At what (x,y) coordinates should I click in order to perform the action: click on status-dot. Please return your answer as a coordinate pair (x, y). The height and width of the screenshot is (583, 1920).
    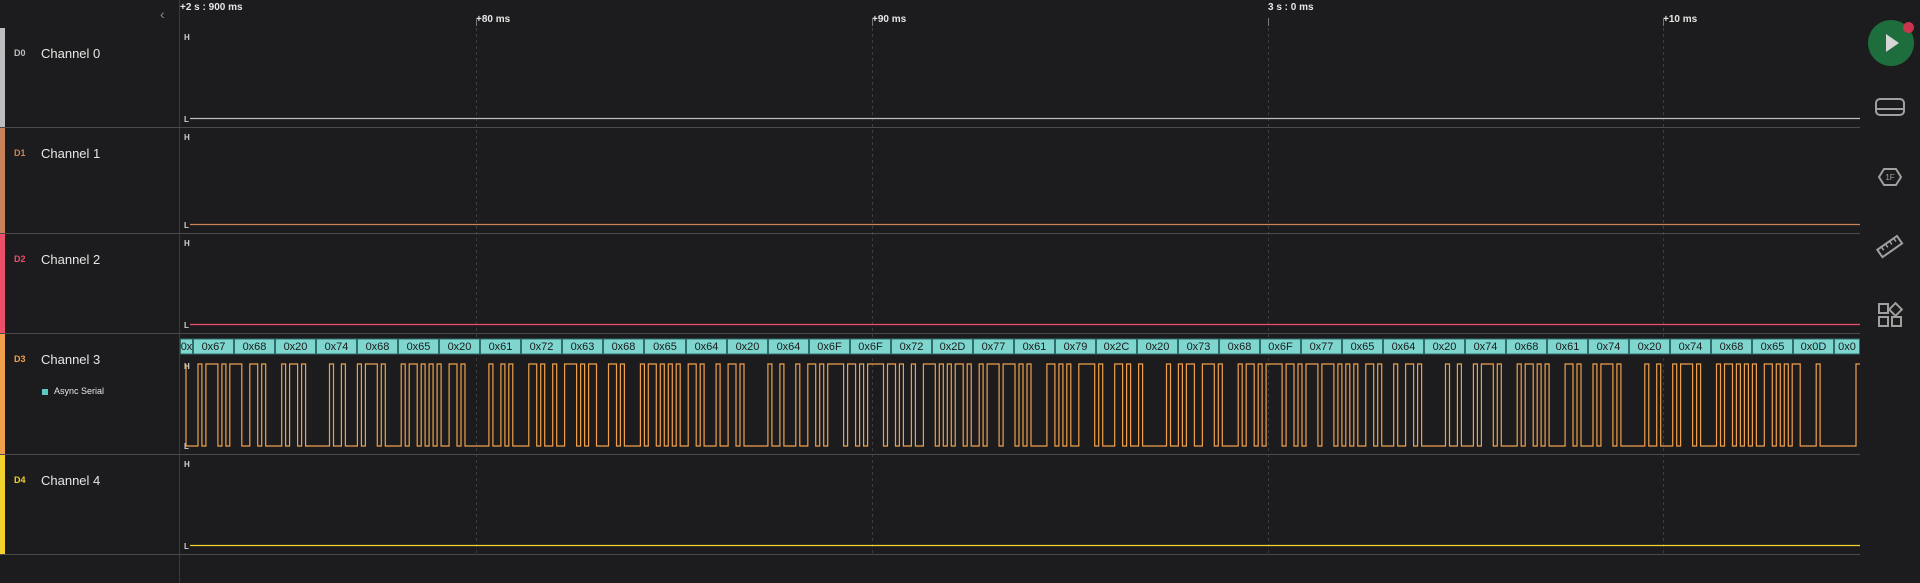
    Looking at the image, I should click on (1908, 27).